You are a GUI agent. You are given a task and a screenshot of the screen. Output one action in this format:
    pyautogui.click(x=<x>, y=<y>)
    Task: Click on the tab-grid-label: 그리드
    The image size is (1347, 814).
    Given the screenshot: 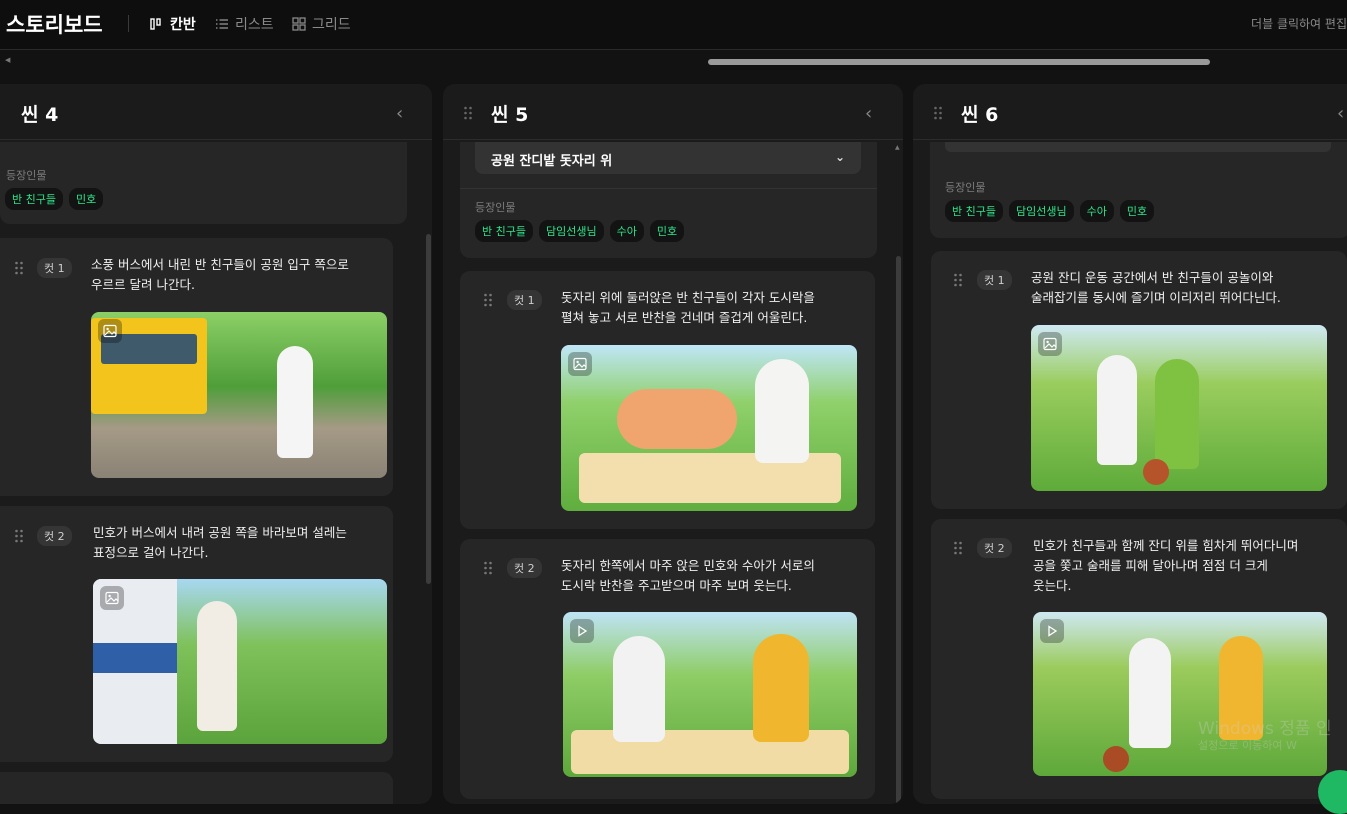 What is the action you would take?
    pyautogui.click(x=331, y=25)
    